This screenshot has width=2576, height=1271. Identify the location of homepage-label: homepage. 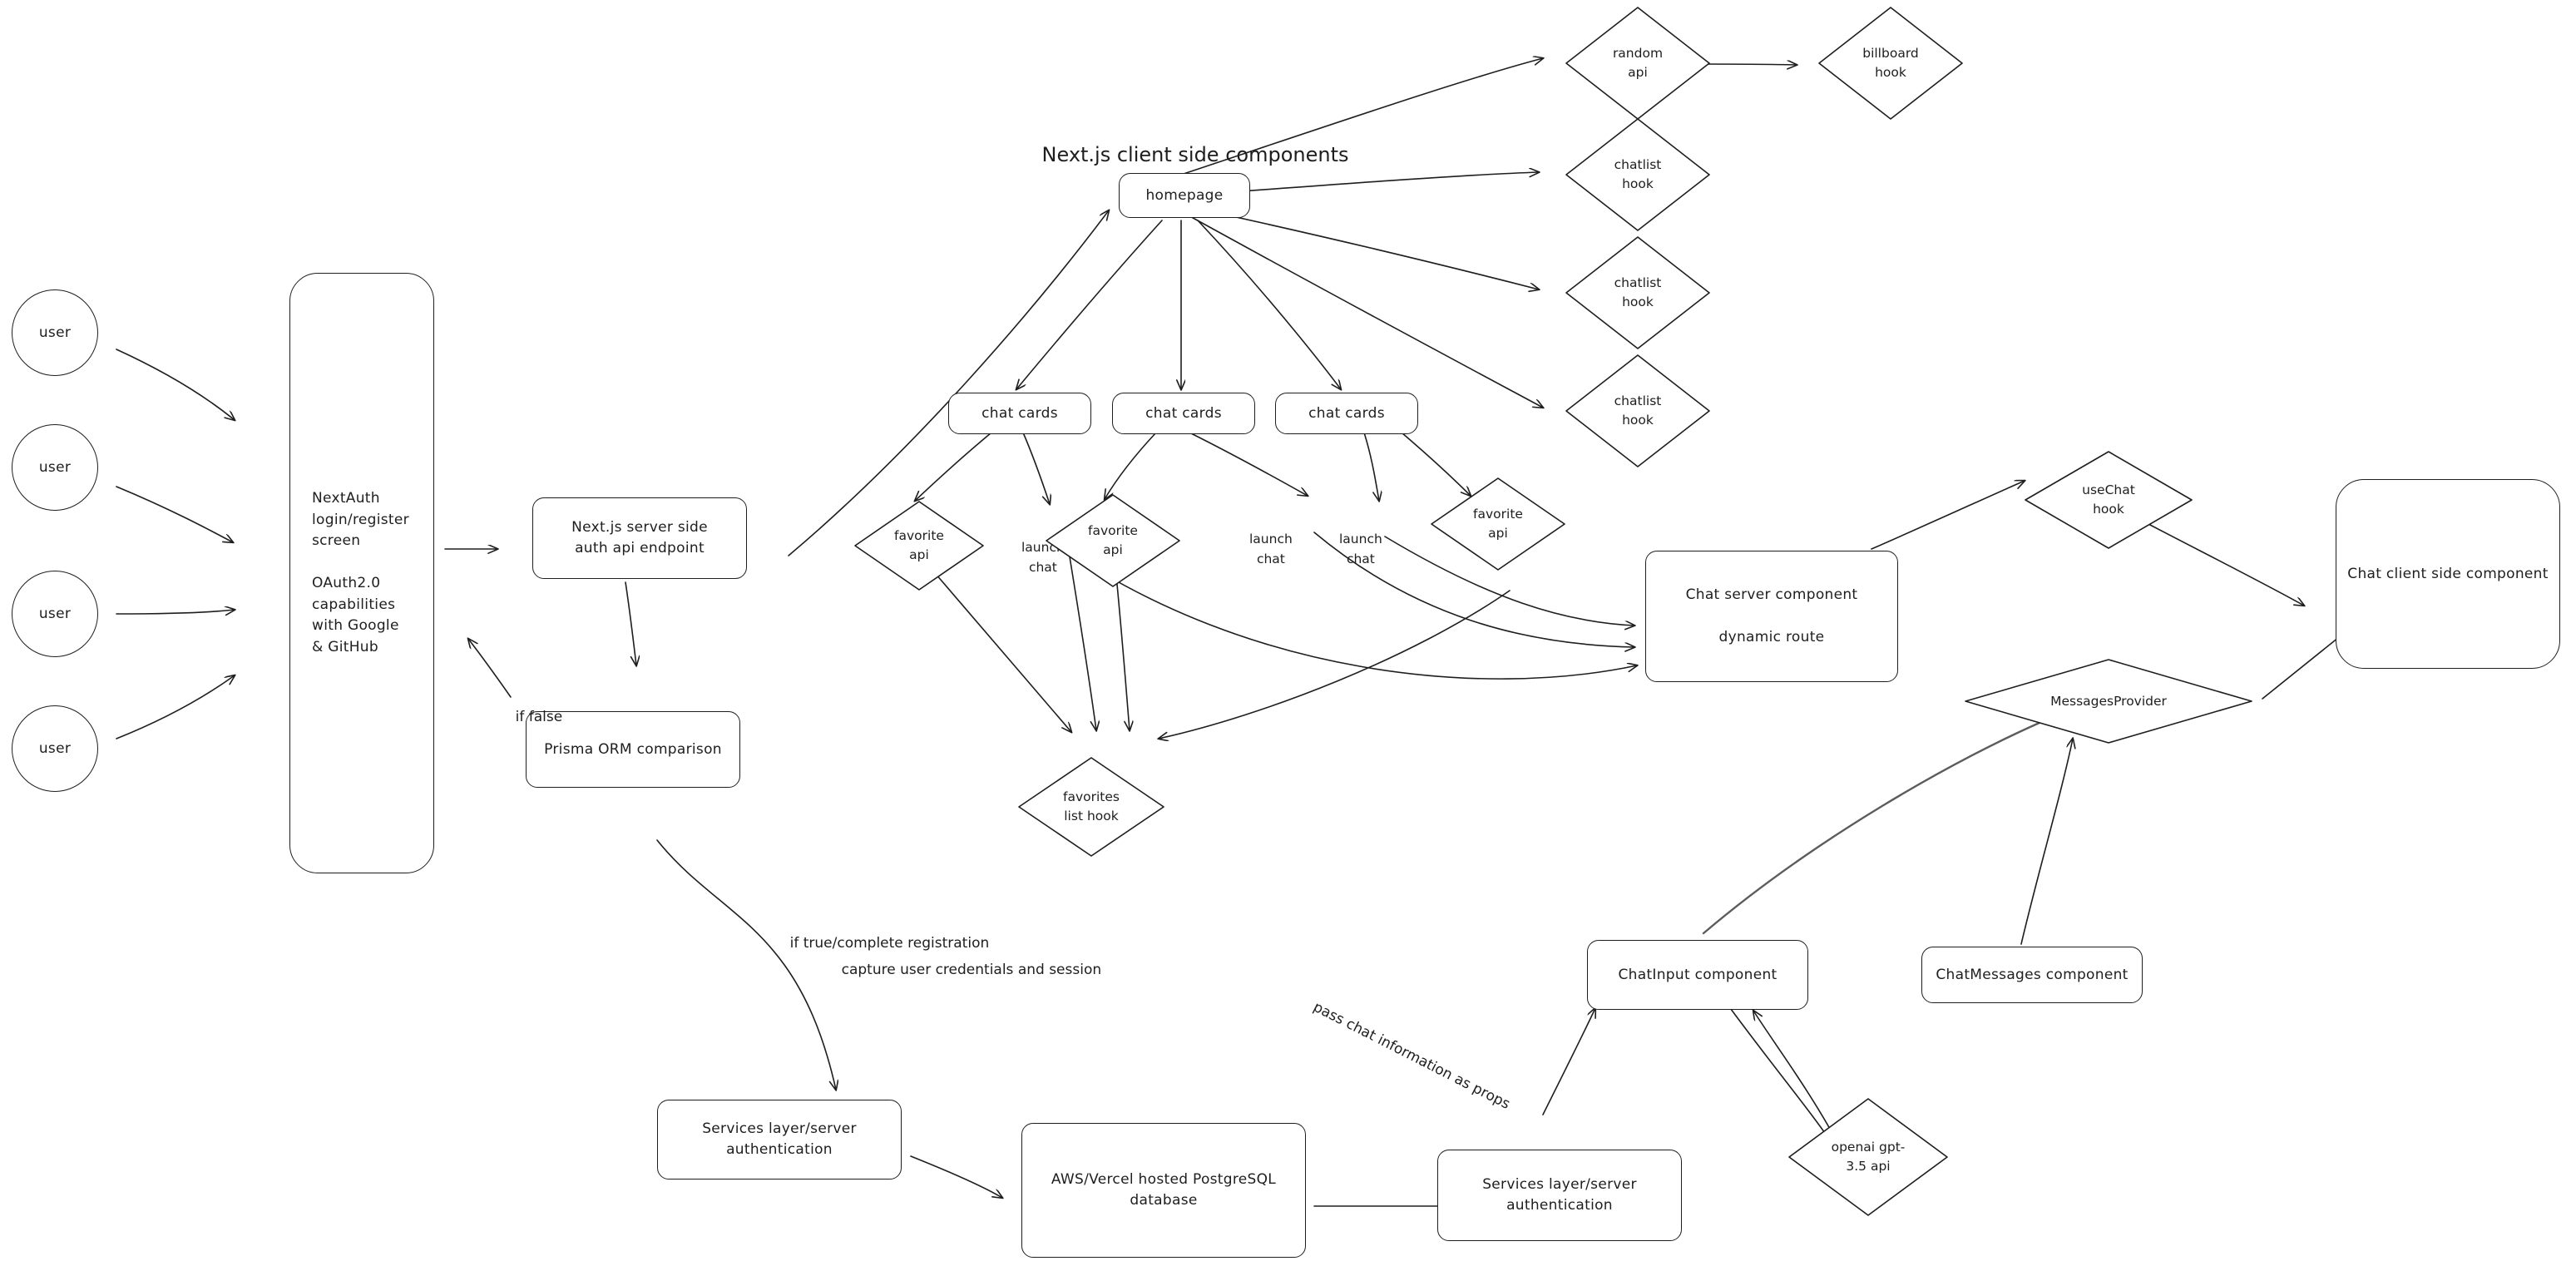
(1184, 195).